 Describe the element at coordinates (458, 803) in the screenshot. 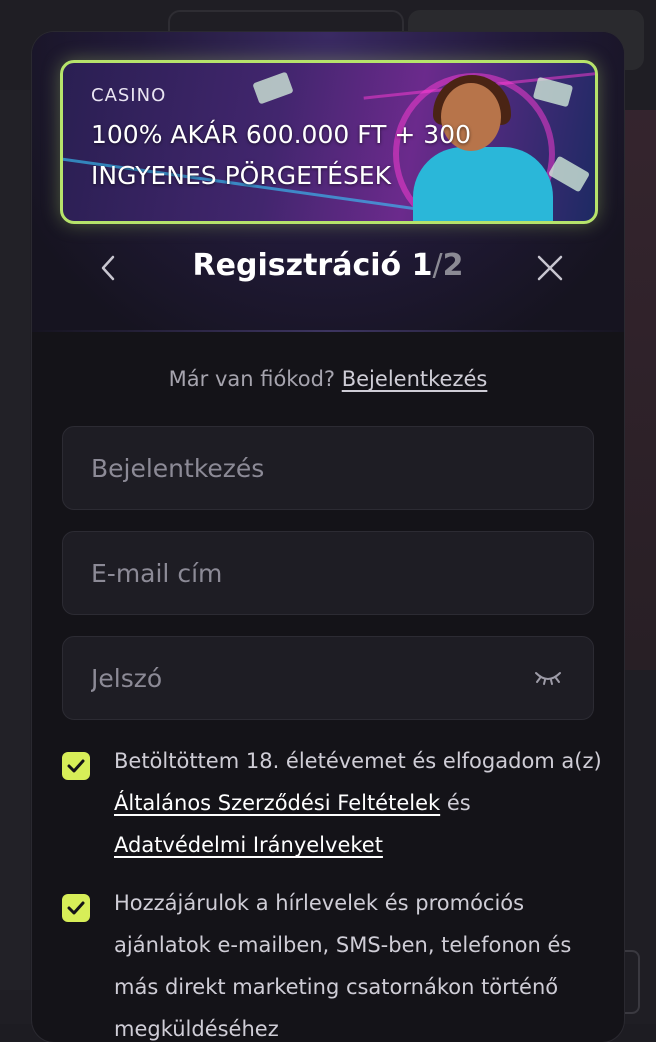

I see `and-word: és` at that location.